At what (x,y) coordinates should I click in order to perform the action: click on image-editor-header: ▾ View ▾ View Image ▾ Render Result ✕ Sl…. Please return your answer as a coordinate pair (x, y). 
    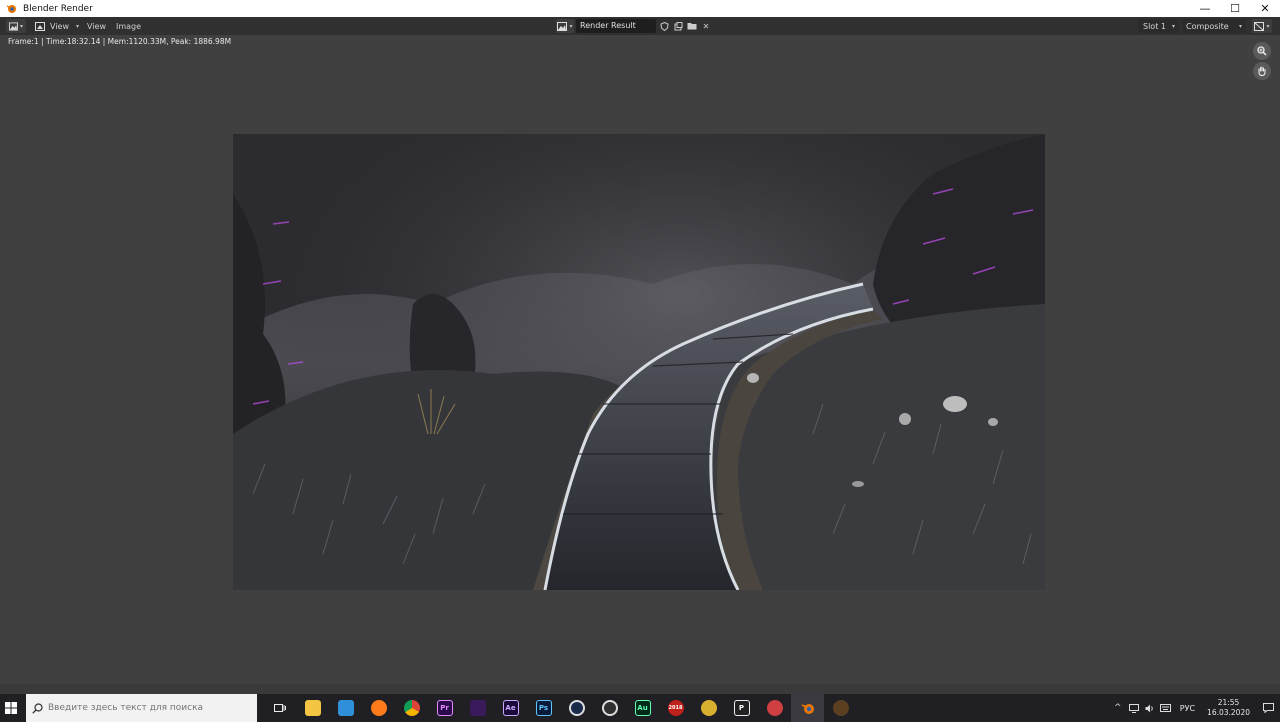
    Looking at the image, I should click on (640, 26).